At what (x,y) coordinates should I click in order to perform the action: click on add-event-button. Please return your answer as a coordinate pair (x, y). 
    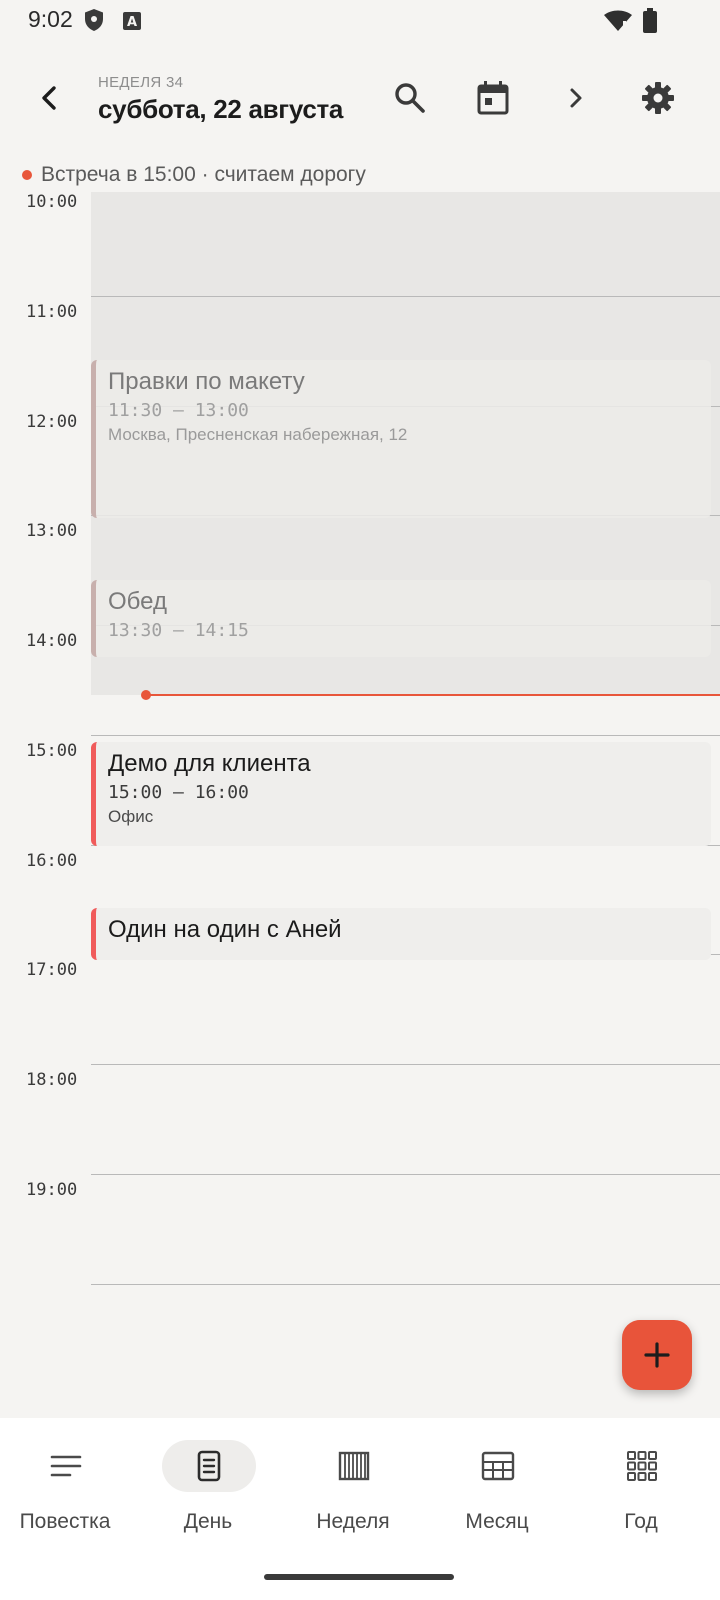
    Looking at the image, I should click on (657, 1355).